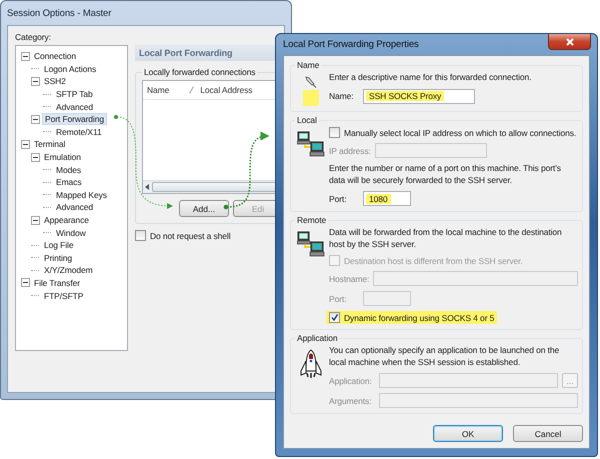  Describe the element at coordinates (387, 198) in the screenshot. I see `text-field: 1080` at that location.